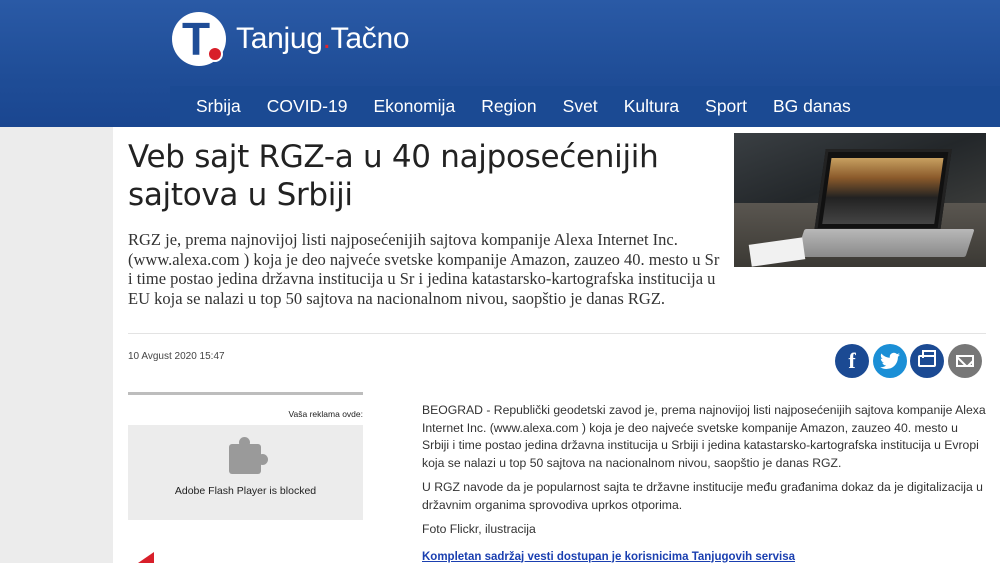 The height and width of the screenshot is (563, 1000). Describe the element at coordinates (508, 106) in the screenshot. I see `nav-item-region: Region` at that location.